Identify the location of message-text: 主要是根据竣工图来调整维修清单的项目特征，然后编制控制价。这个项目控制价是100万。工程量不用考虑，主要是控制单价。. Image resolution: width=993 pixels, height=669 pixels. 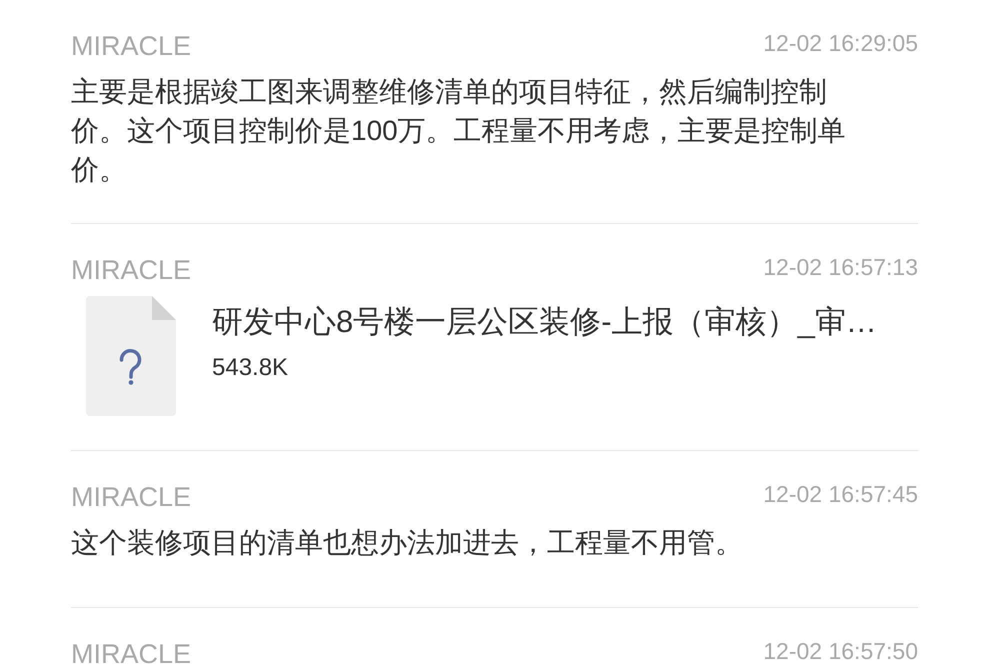
(459, 131).